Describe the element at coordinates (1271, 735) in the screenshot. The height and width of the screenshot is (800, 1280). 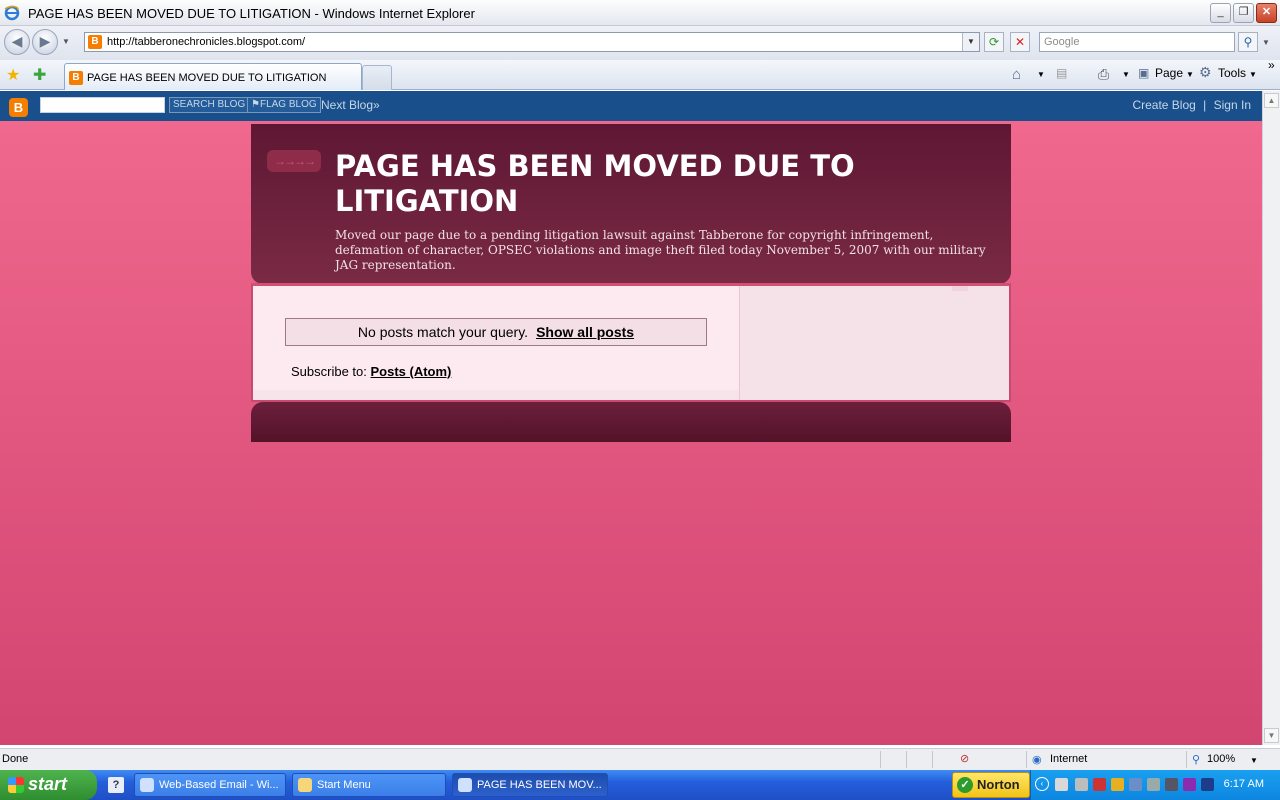
I see `scroll-down-icon: ▼` at that location.